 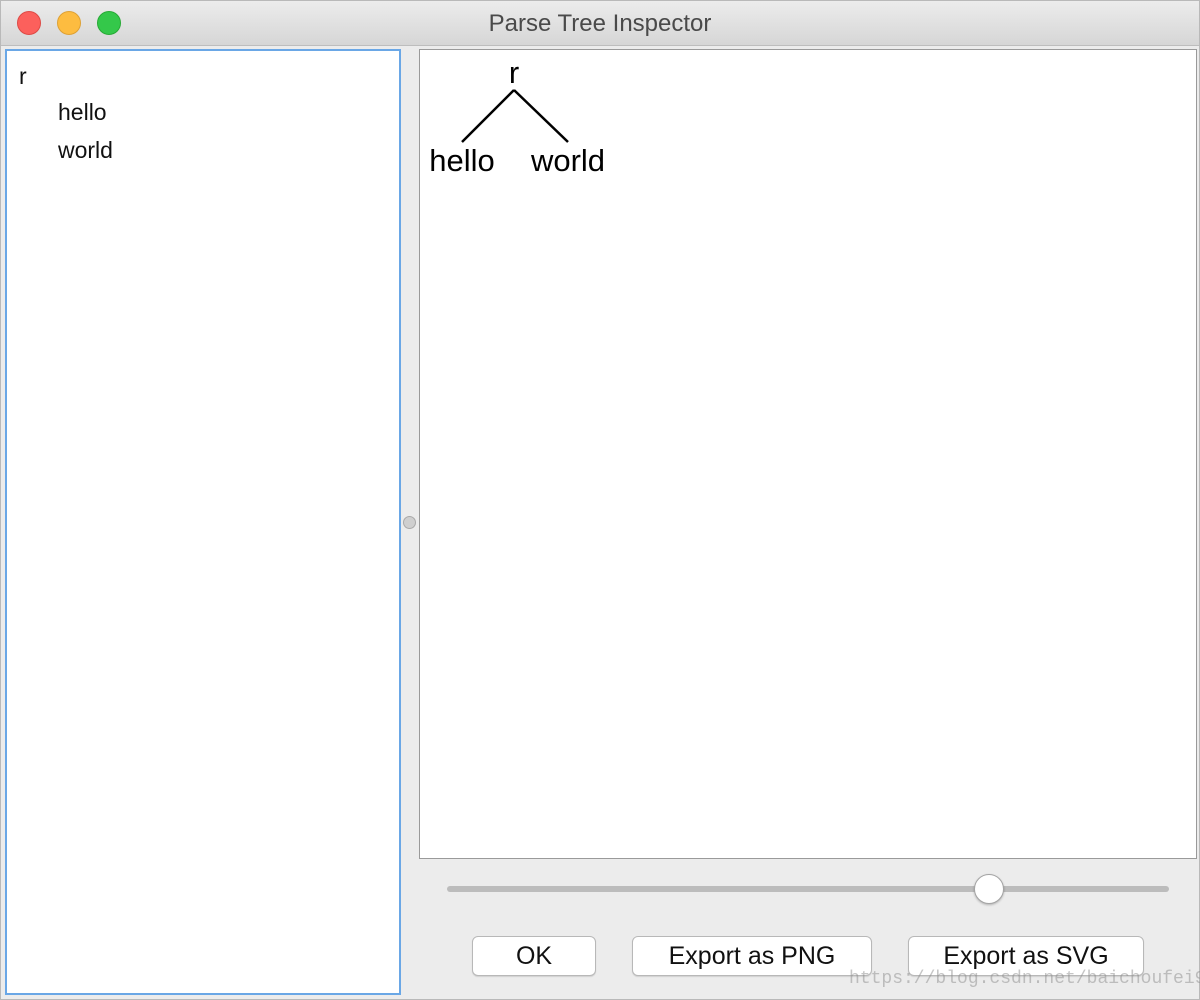 What do you see at coordinates (808, 889) in the screenshot?
I see `zoom-slider-track` at bounding box center [808, 889].